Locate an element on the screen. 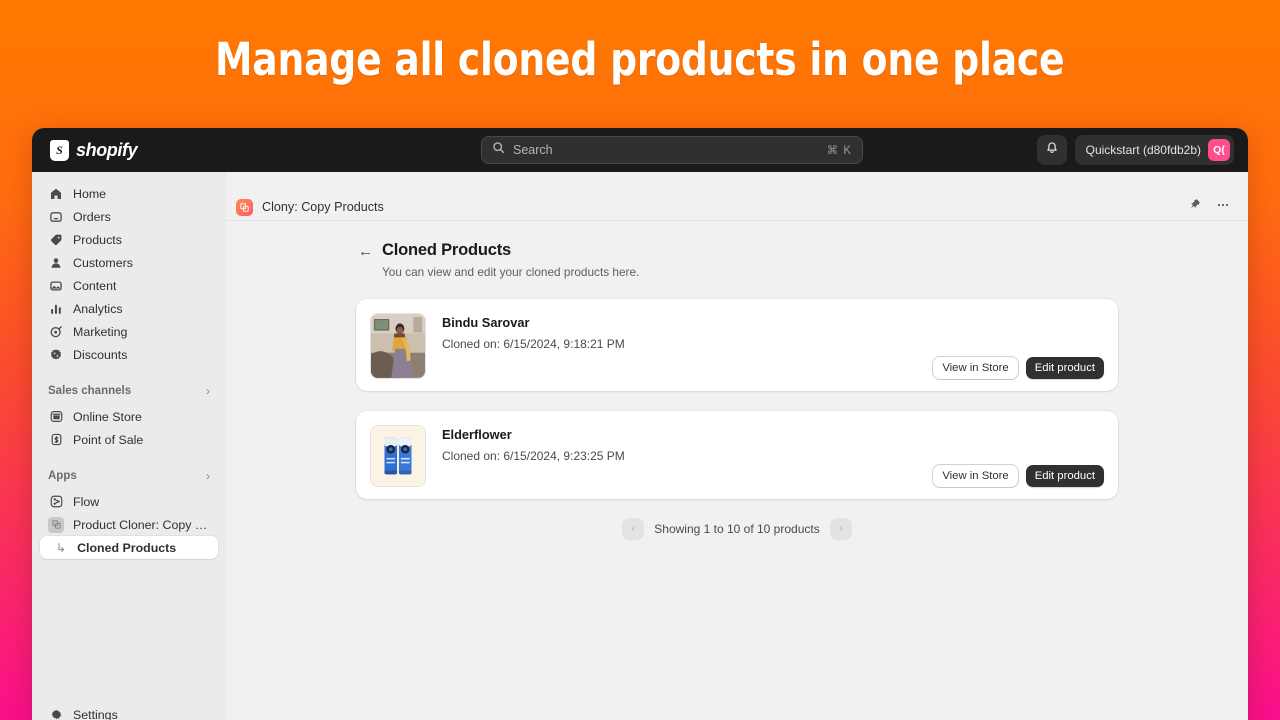 This screenshot has height=720, width=1280. hero-title: Manage all cloned products in one place is located at coordinates (640, 59).